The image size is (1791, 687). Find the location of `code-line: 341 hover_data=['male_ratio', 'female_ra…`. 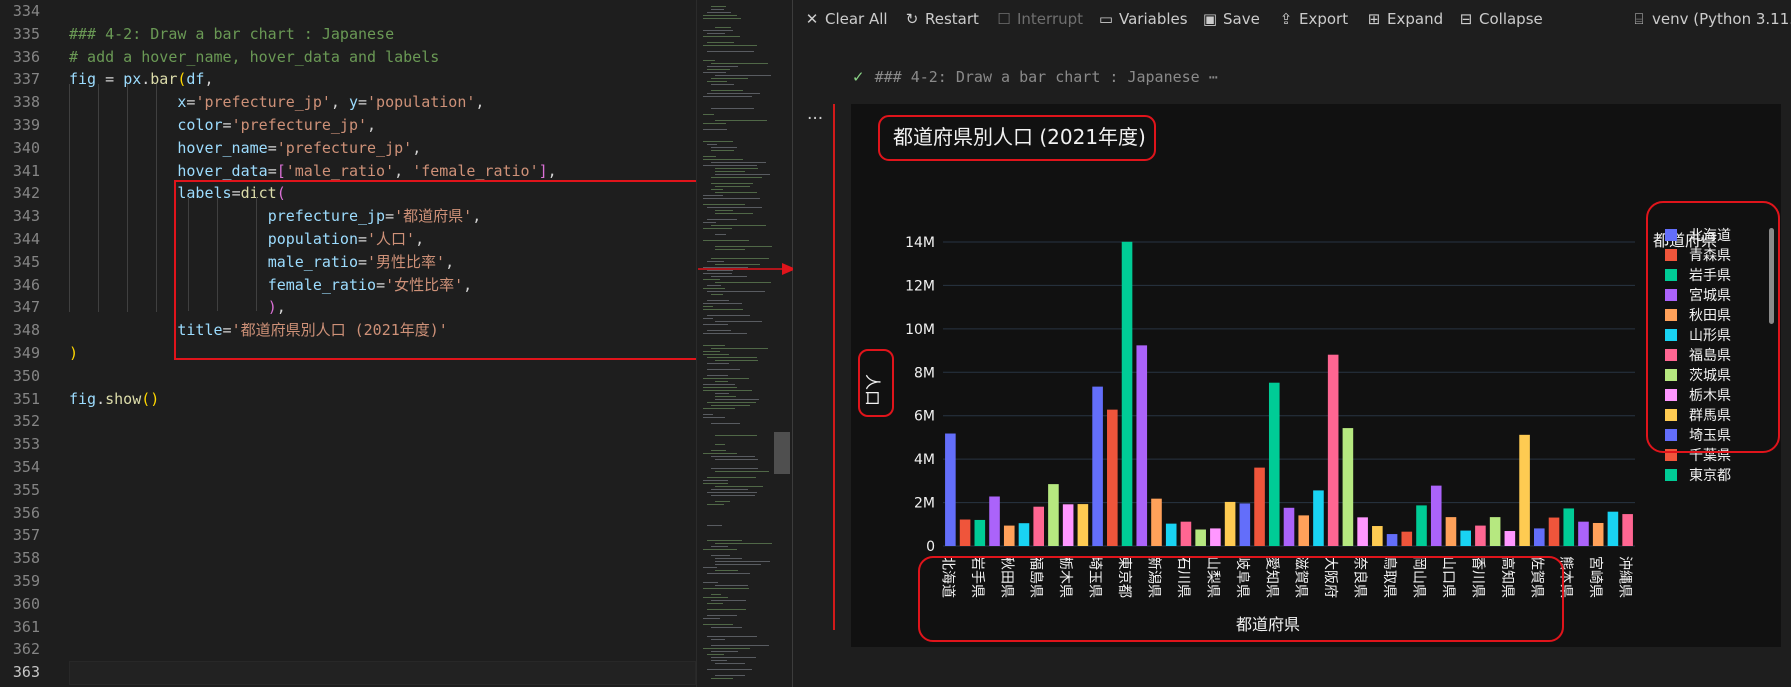

code-line: 341 hover_data=['male_ratio', 'female_ra… is located at coordinates (348, 171).